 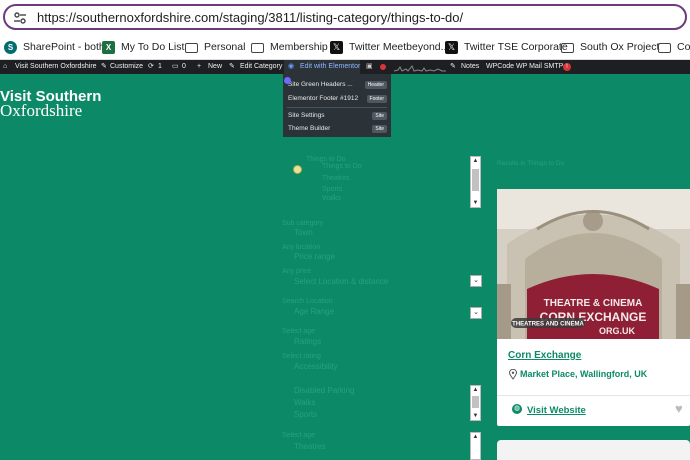 What do you see at coordinates (314, 256) in the screenshot?
I see `filter-value: Price range` at bounding box center [314, 256].